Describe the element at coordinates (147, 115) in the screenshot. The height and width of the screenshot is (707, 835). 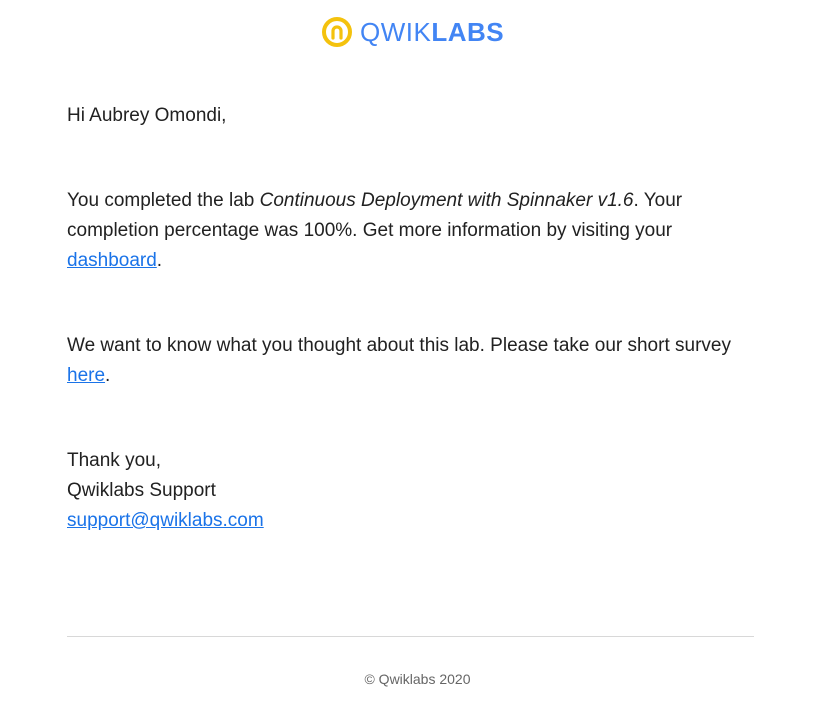
I see `greeting: Hi Aubrey Omondi,` at that location.